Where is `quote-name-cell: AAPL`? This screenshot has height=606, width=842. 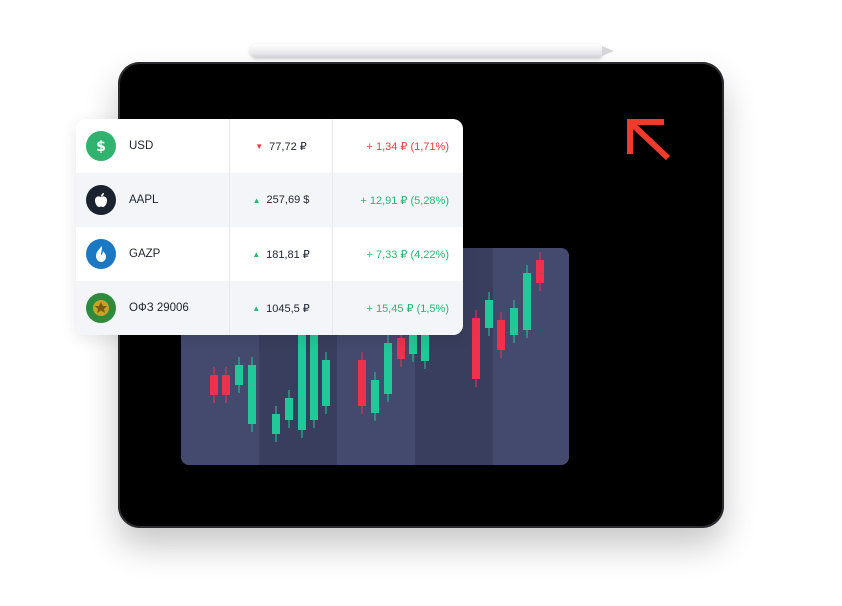
quote-name-cell: AAPL is located at coordinates (153, 200).